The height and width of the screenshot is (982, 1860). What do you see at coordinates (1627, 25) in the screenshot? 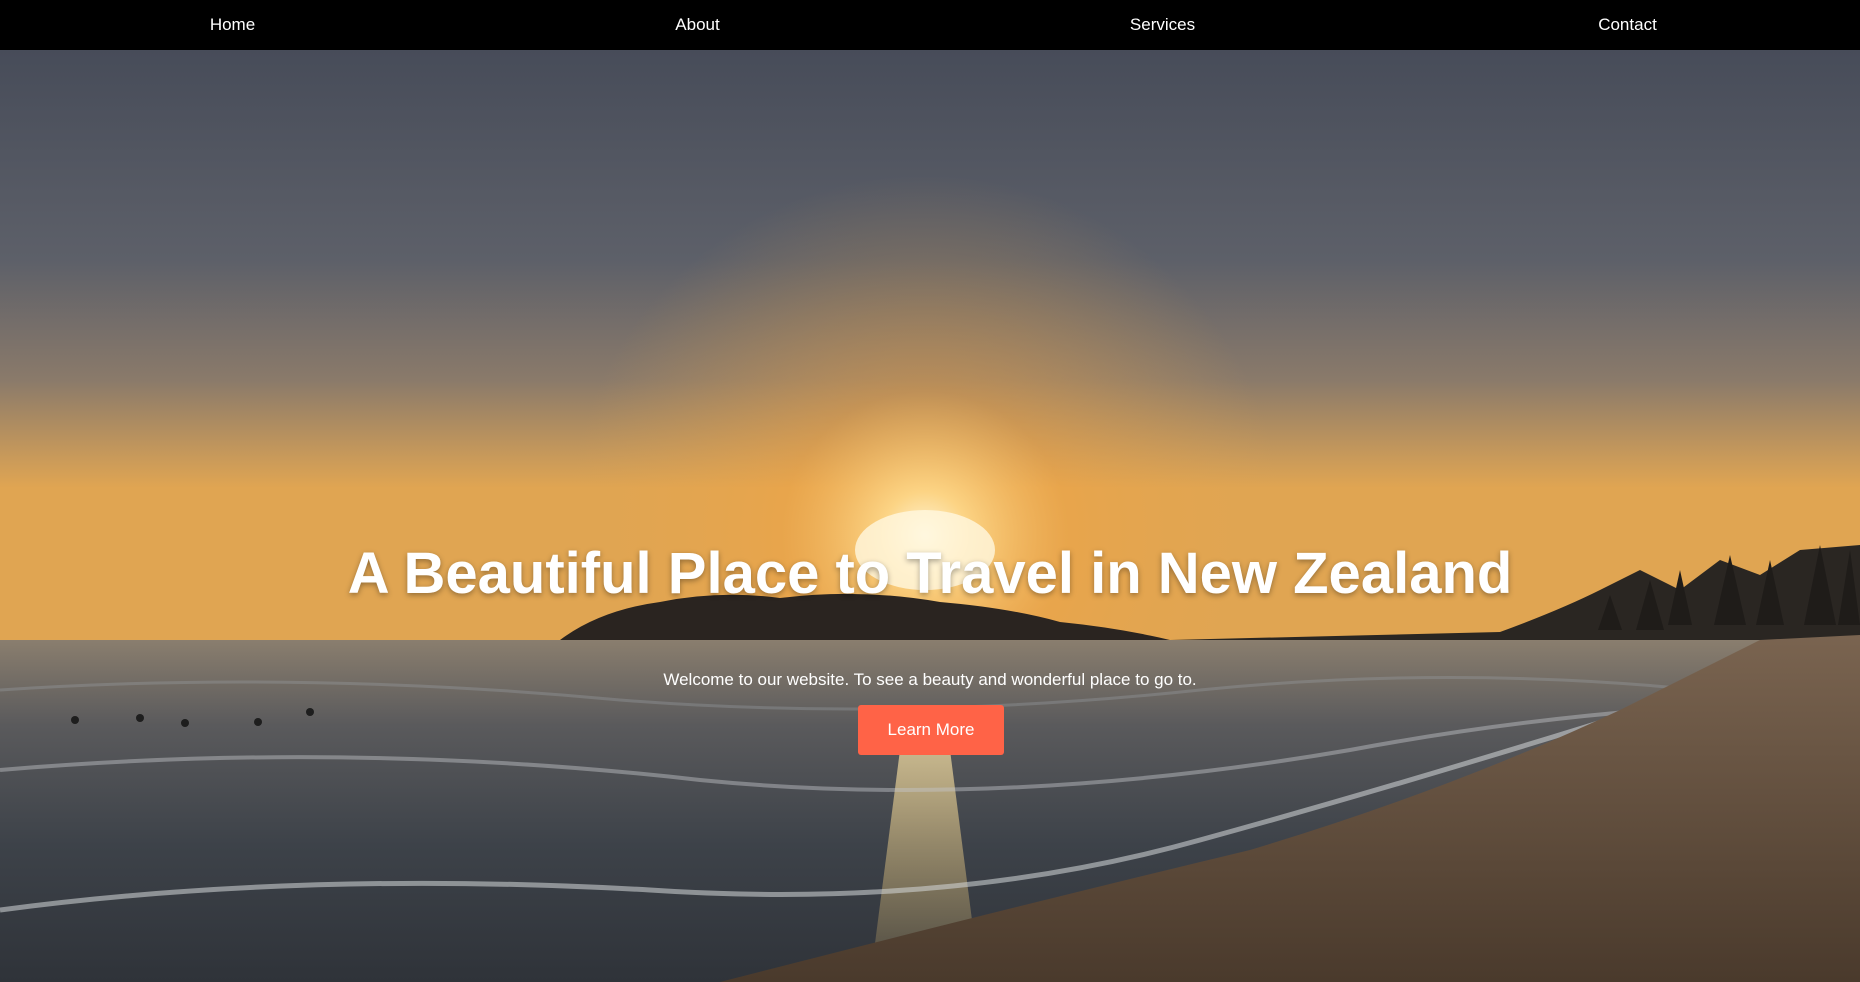
I see `nav-link-contact: Contact` at bounding box center [1627, 25].